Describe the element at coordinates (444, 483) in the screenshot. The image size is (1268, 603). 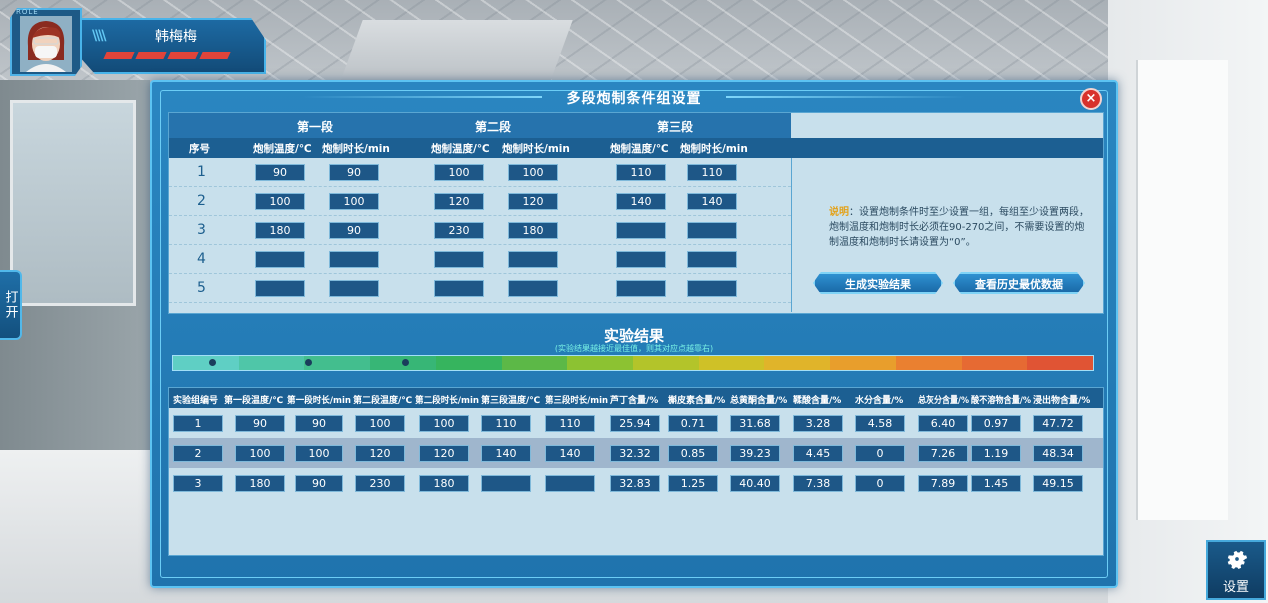
I see `results-cell: 180` at that location.